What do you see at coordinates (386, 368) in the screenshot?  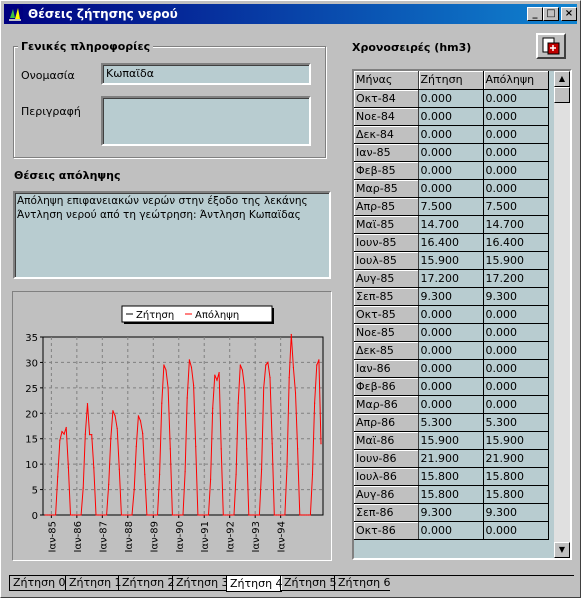 I see `row-month-cell: Ιαν-86` at bounding box center [386, 368].